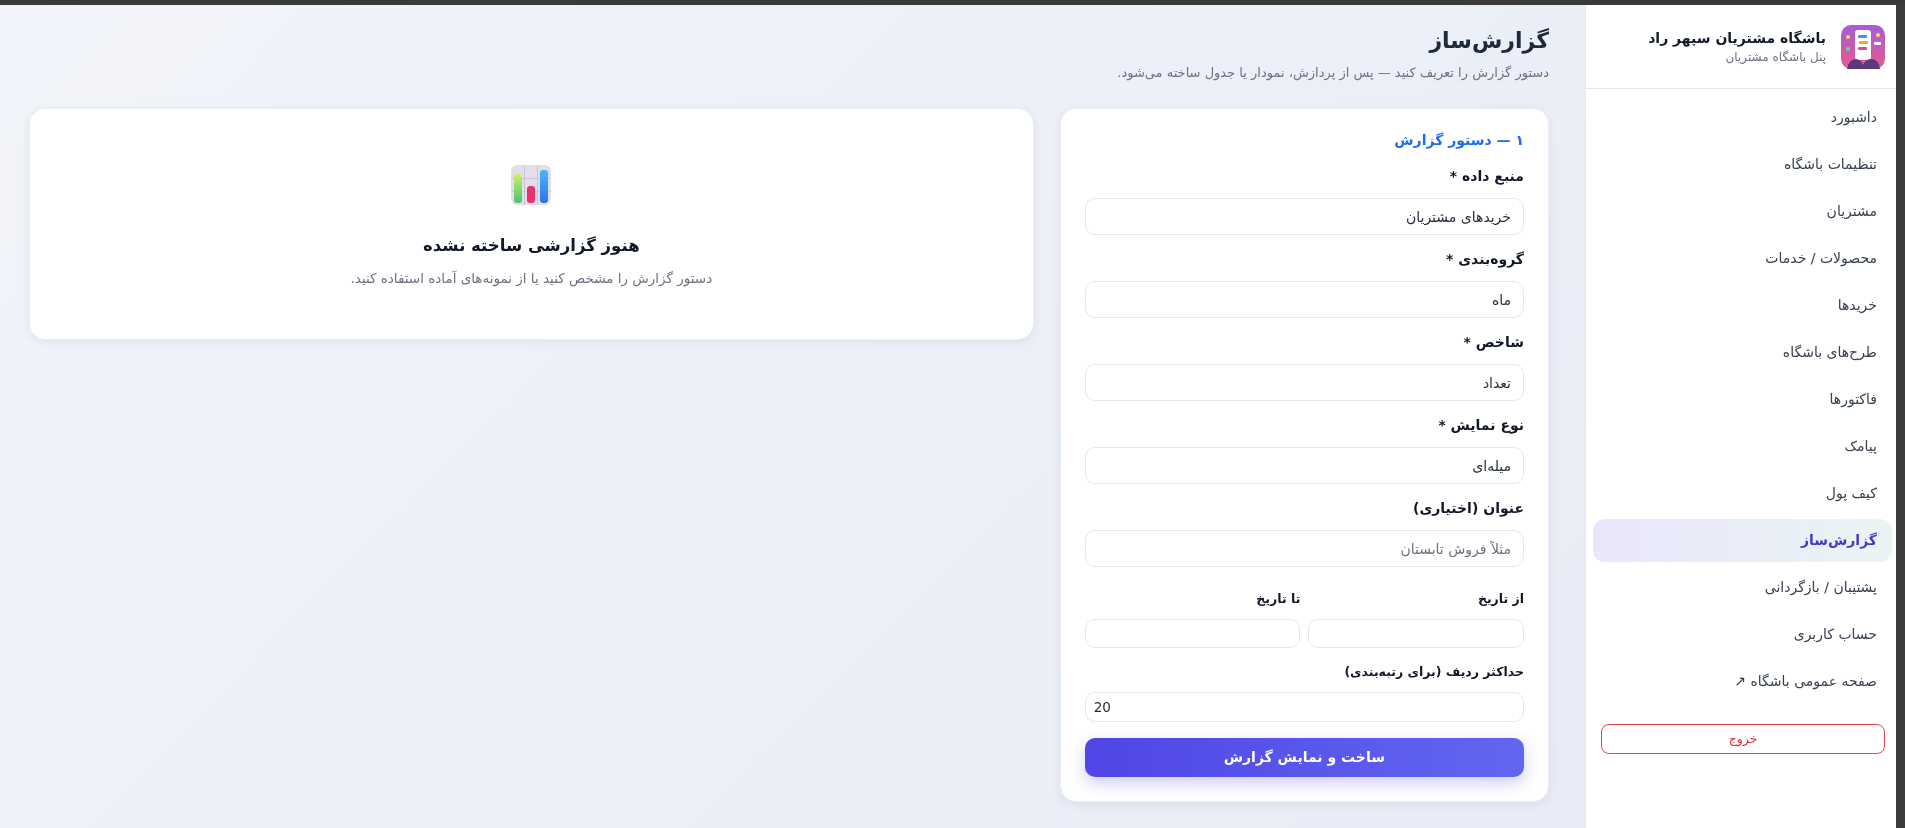 This screenshot has height=828, width=1905. I want to click on field-label: حداکثر ردیف (برای رتبه‌بندی), so click(1433, 672).